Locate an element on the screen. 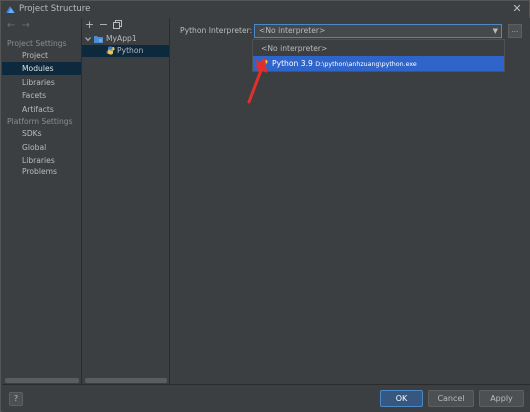 The width and height of the screenshot is (530, 412). module-tree-panel: + − MyApp1 Python is located at coordinates (125, 201).